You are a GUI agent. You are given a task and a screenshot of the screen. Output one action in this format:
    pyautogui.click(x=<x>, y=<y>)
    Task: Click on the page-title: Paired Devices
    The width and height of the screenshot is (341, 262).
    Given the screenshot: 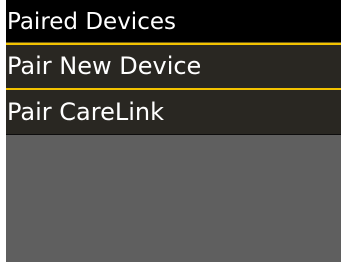 What is the action you would take?
    pyautogui.click(x=91, y=22)
    